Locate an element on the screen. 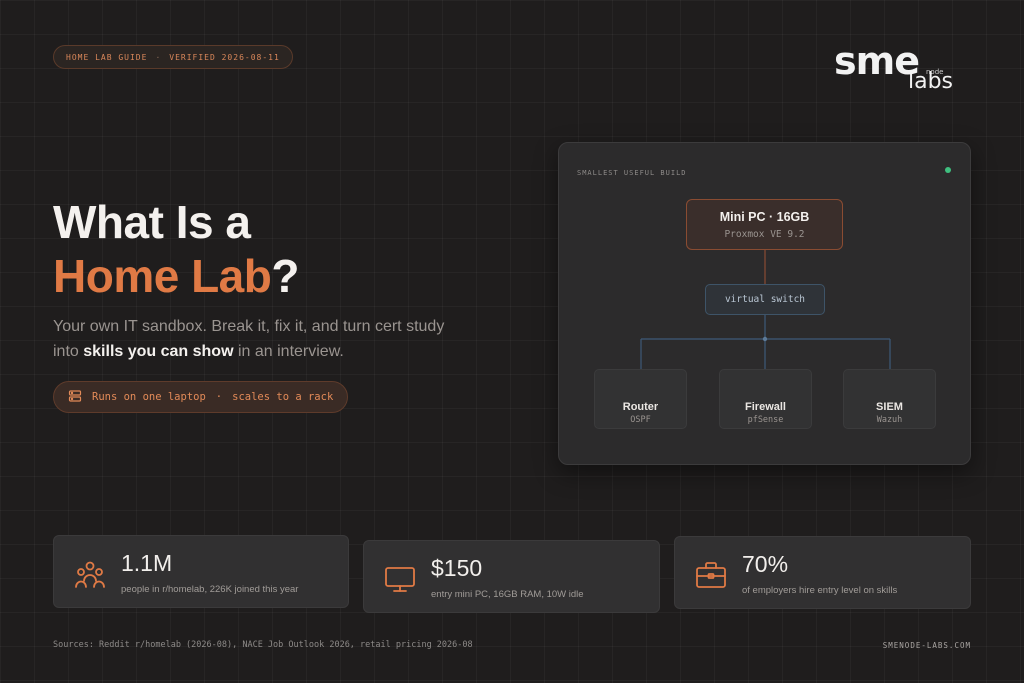  title-line-2: Home Lab? is located at coordinates (176, 276).